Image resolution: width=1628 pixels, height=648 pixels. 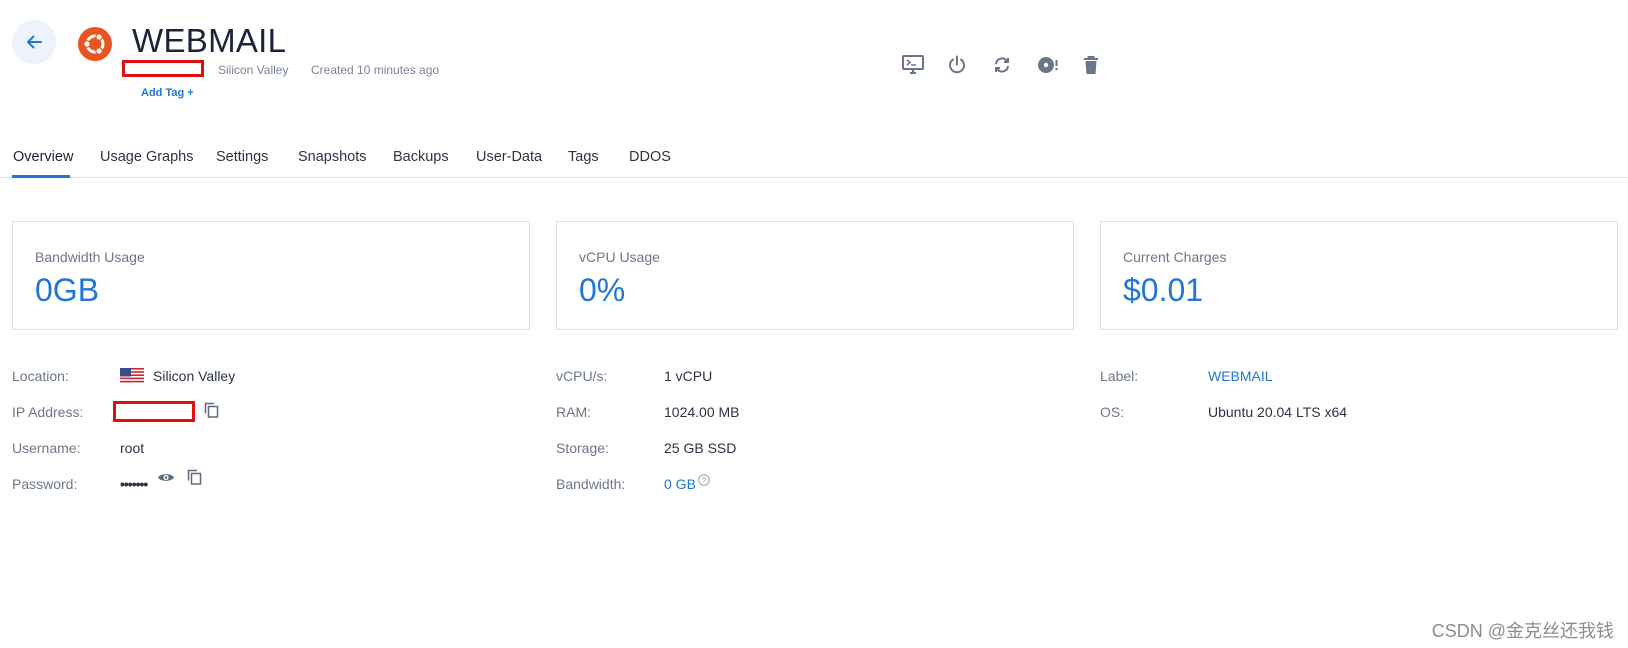 What do you see at coordinates (45, 484) in the screenshot?
I see `password-label: Password:` at bounding box center [45, 484].